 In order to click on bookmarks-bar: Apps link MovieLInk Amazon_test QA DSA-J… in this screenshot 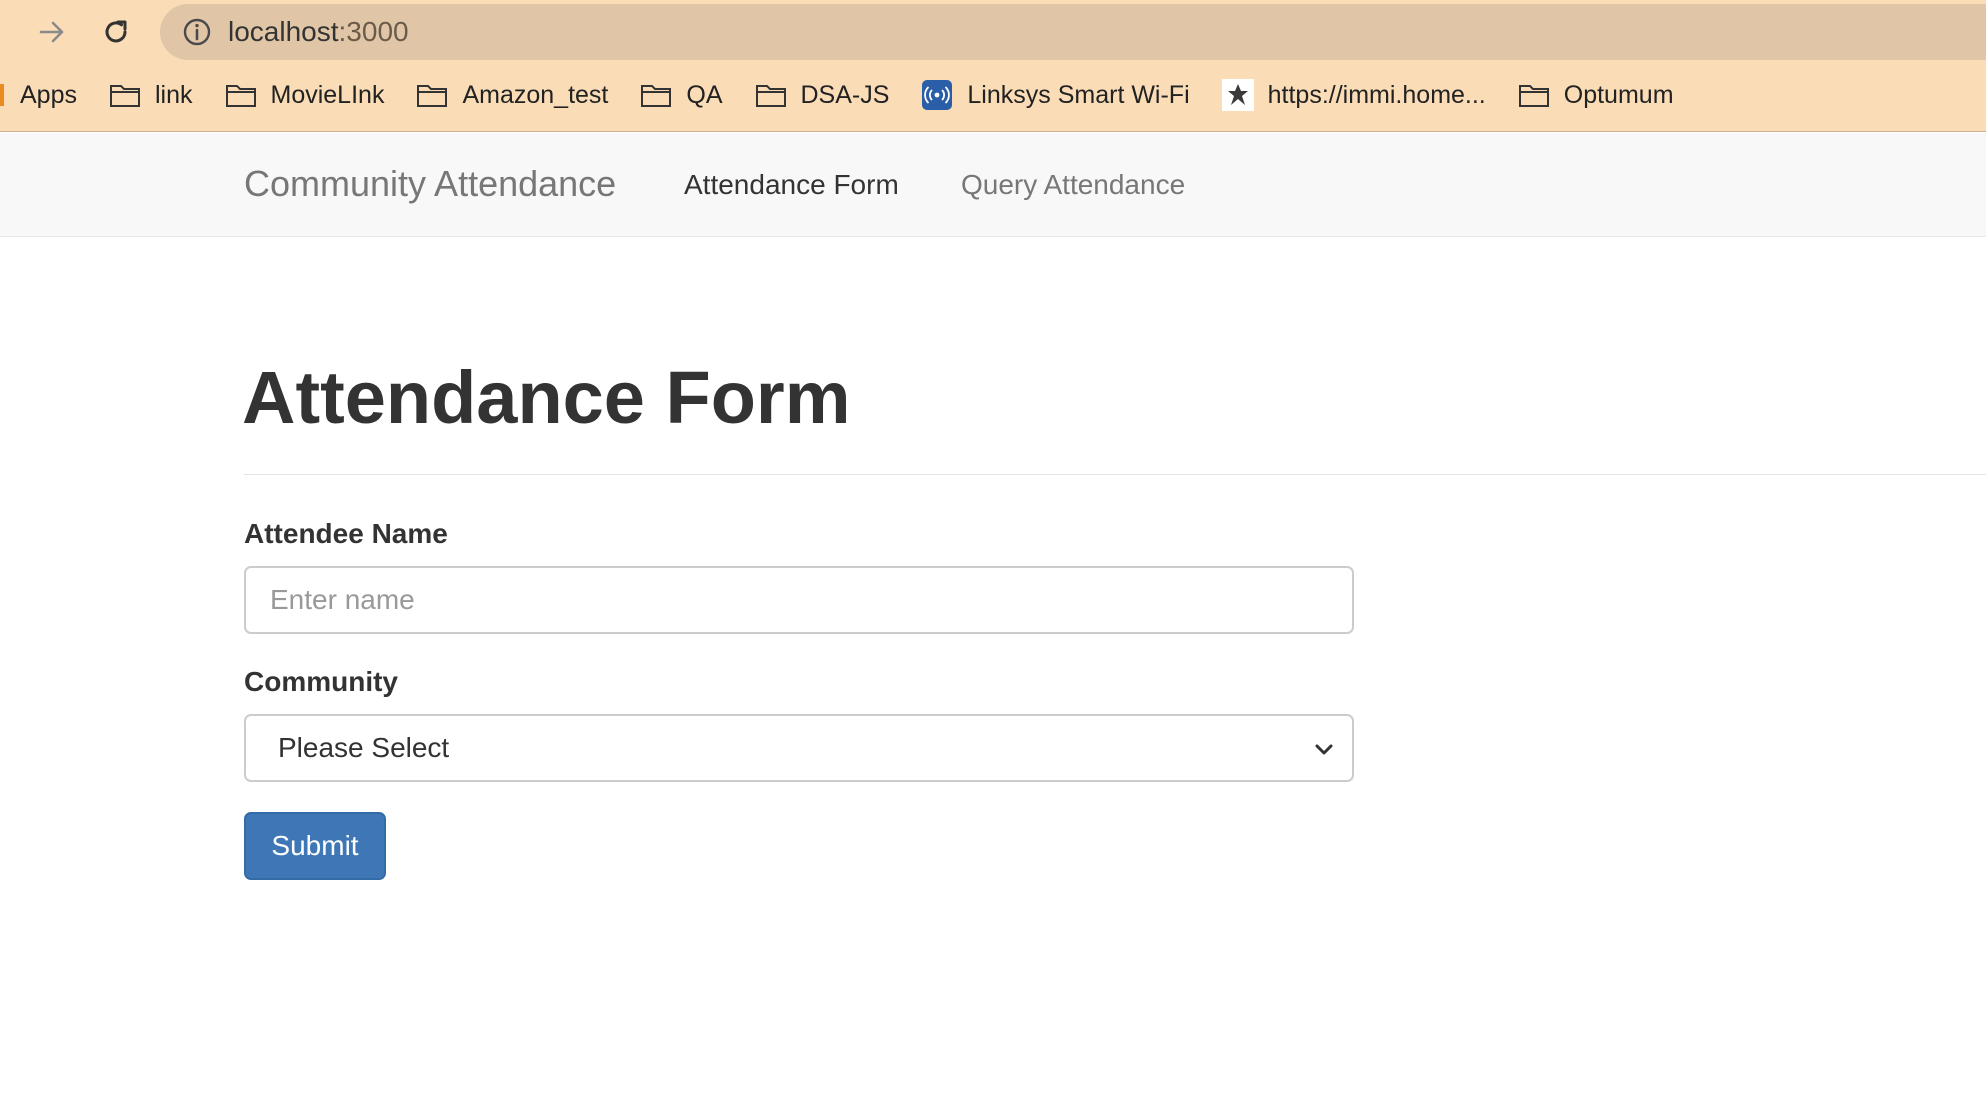, I will do `click(845, 95)`.